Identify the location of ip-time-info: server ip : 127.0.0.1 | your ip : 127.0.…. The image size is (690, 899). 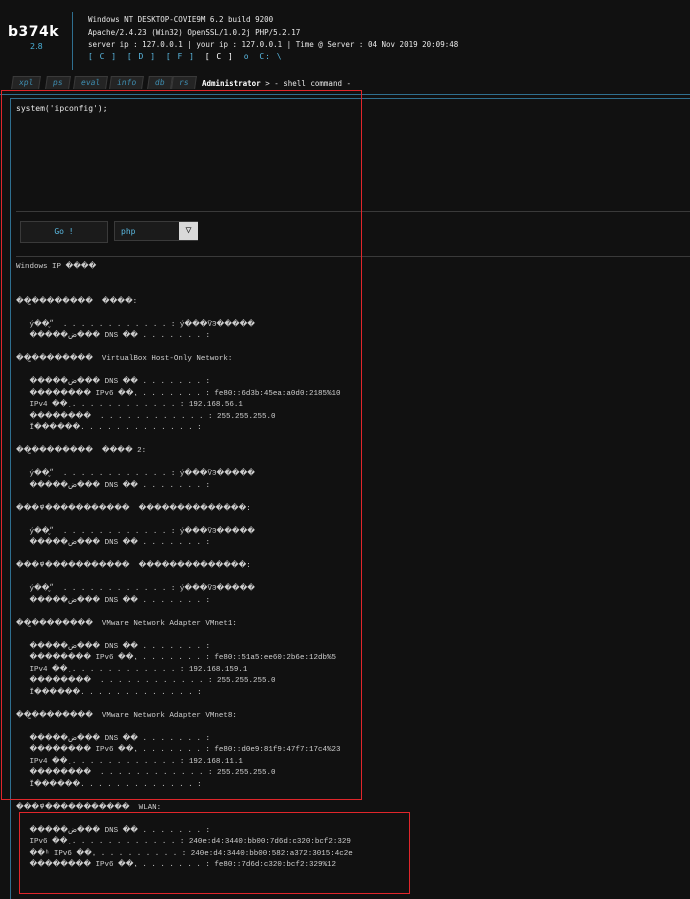
(273, 45).